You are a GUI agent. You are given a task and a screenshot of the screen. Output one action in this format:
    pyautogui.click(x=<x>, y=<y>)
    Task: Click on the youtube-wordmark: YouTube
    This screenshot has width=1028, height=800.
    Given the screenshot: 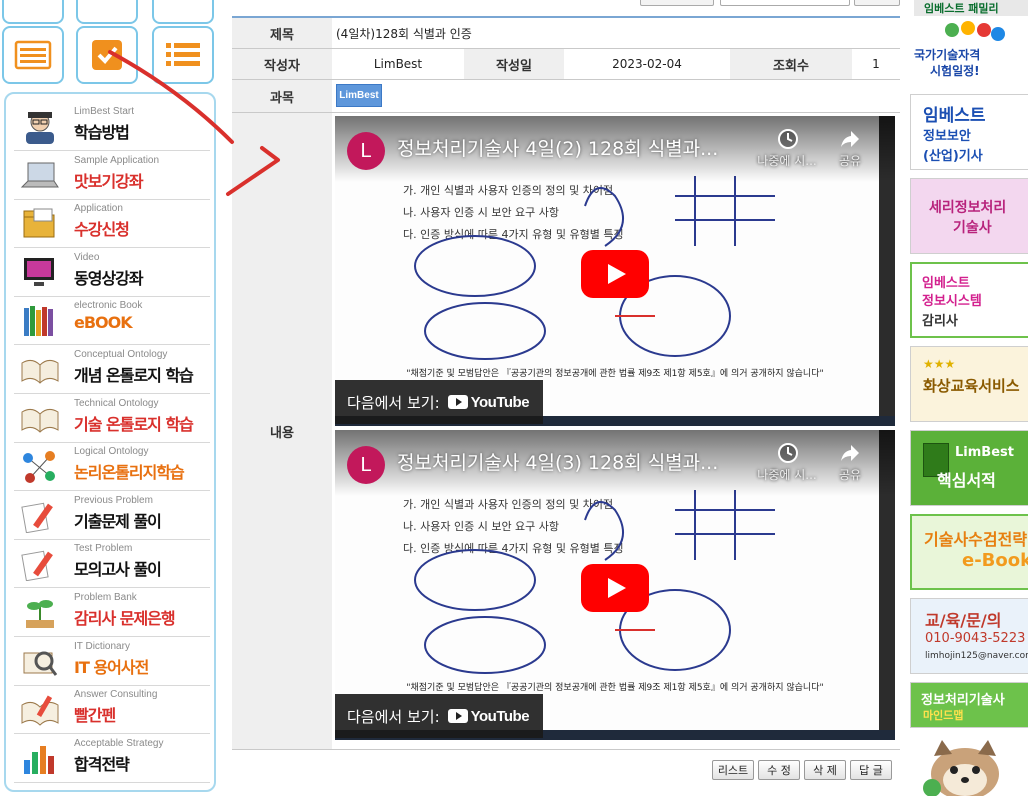 What is the action you would take?
    pyautogui.click(x=500, y=402)
    